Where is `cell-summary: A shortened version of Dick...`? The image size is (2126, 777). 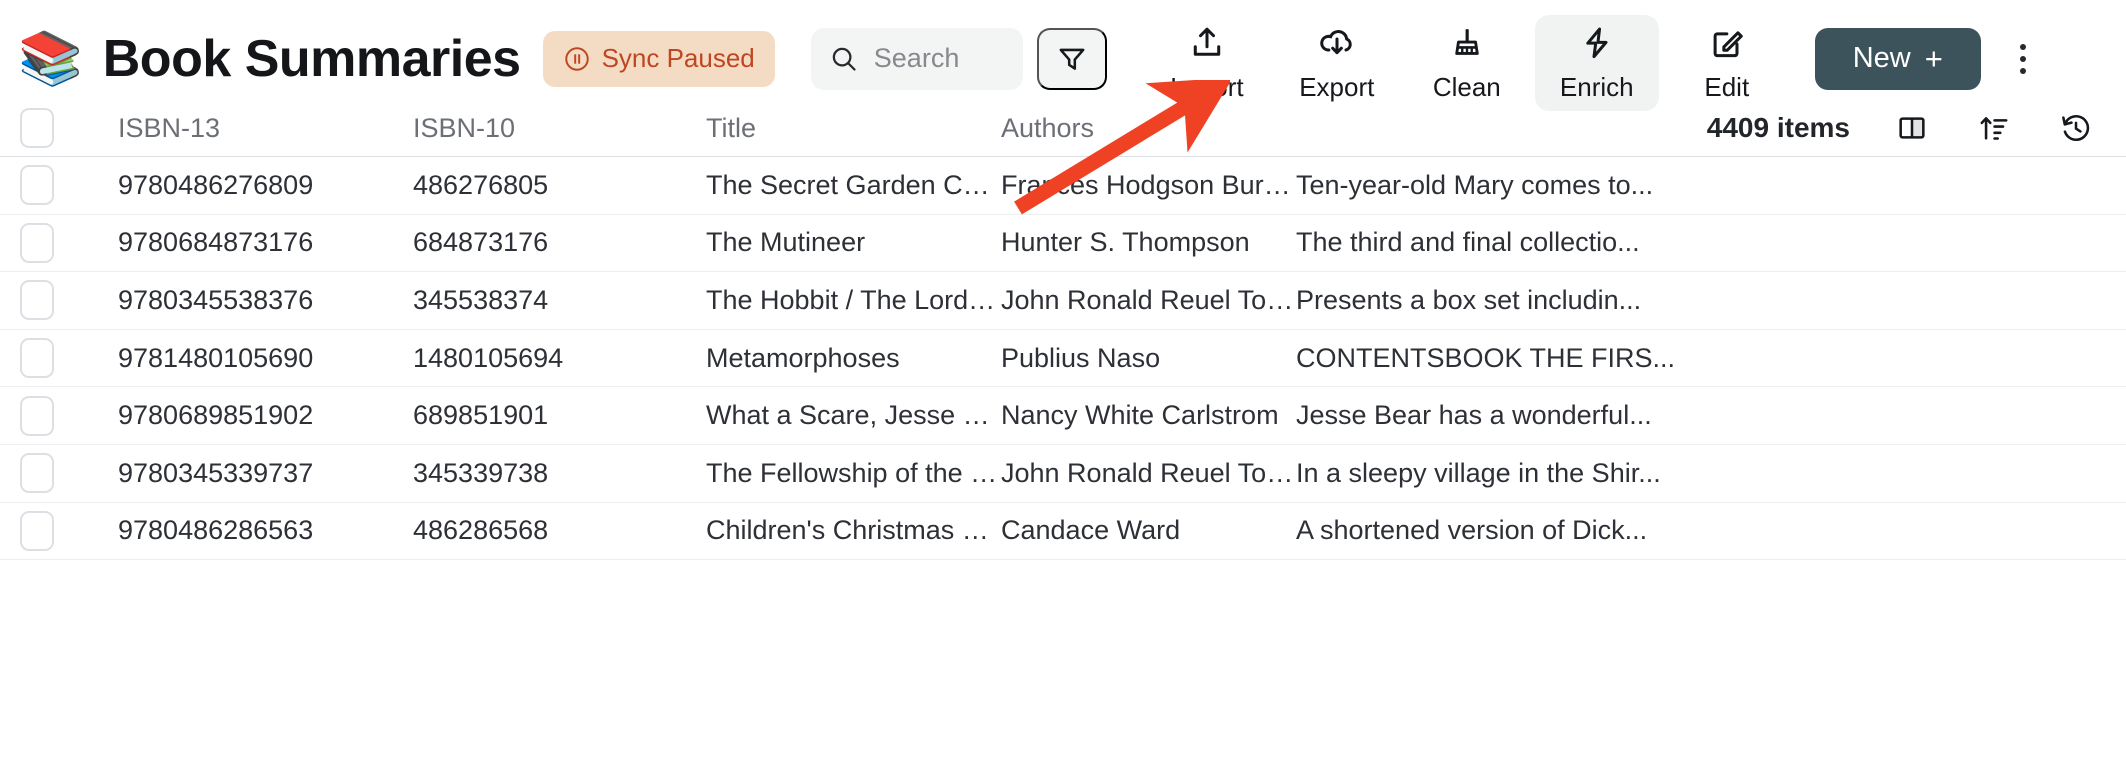 cell-summary: A shortened version of Dick... is located at coordinates (1711, 530).